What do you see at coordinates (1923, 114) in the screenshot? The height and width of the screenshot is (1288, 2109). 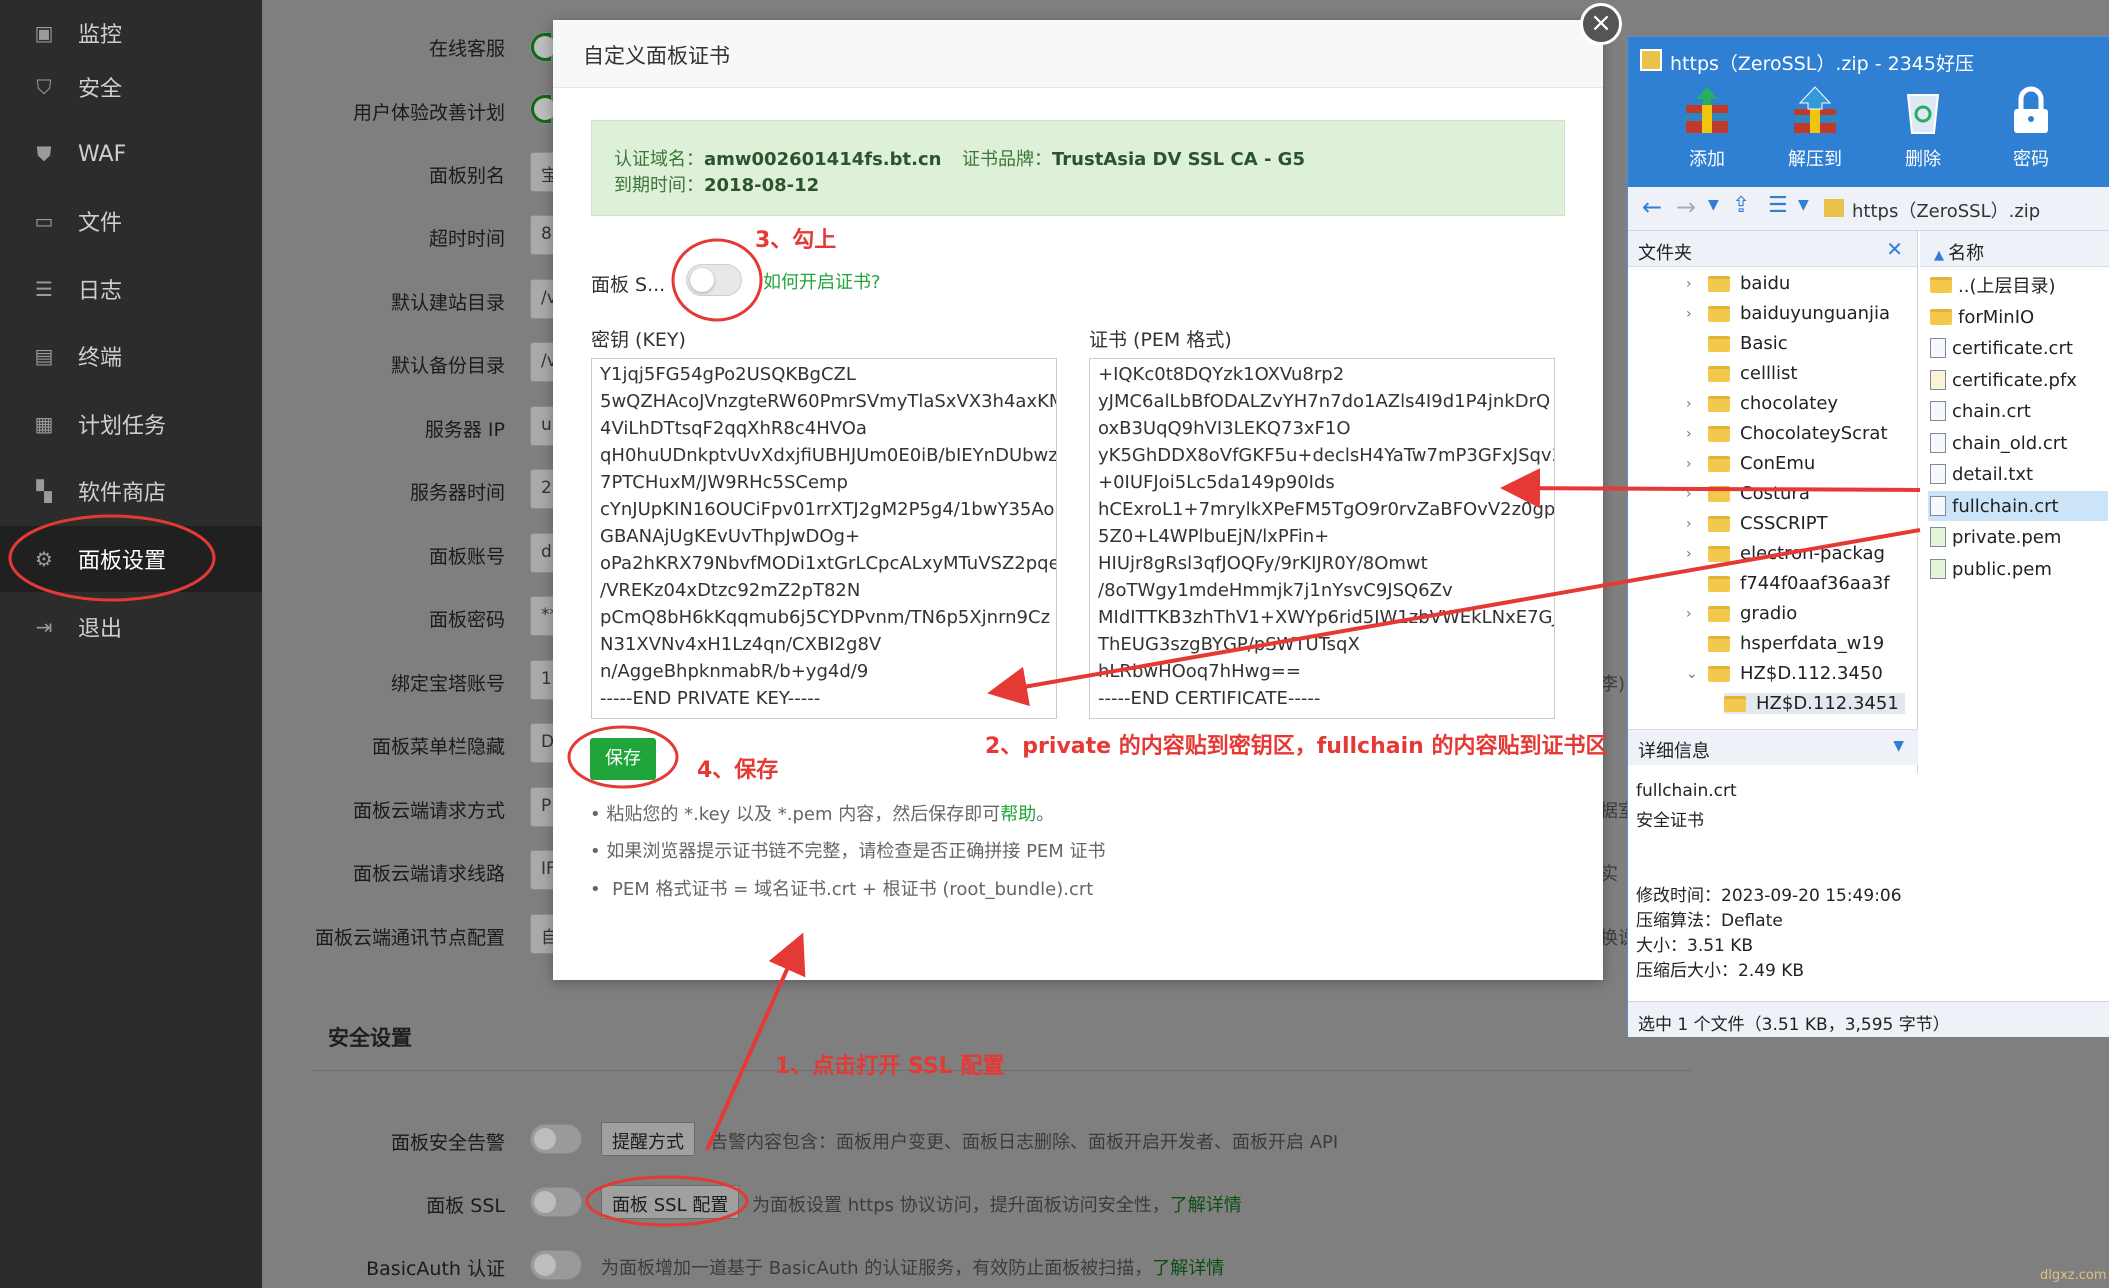 I see `recycle-bin-icon` at bounding box center [1923, 114].